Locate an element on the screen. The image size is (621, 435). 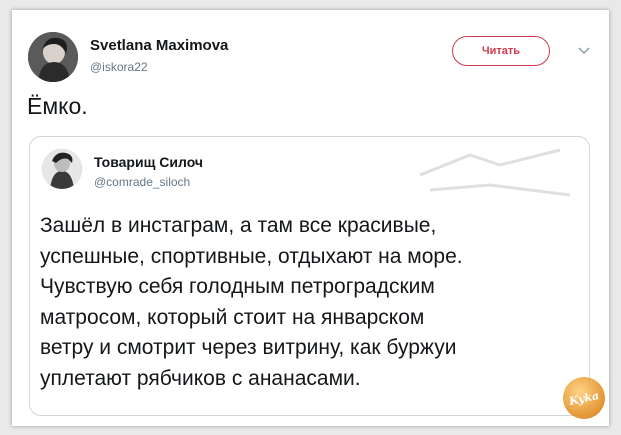
author-handle: @iskora22 is located at coordinates (119, 67).